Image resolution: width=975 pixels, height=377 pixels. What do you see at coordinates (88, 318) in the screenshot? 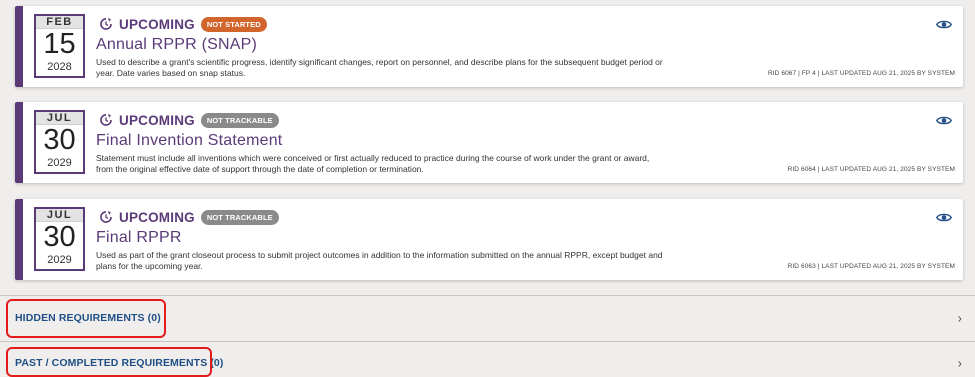
I see `hidden-requirements-label: HIDDEN REQUIREMENTS (0)` at bounding box center [88, 318].